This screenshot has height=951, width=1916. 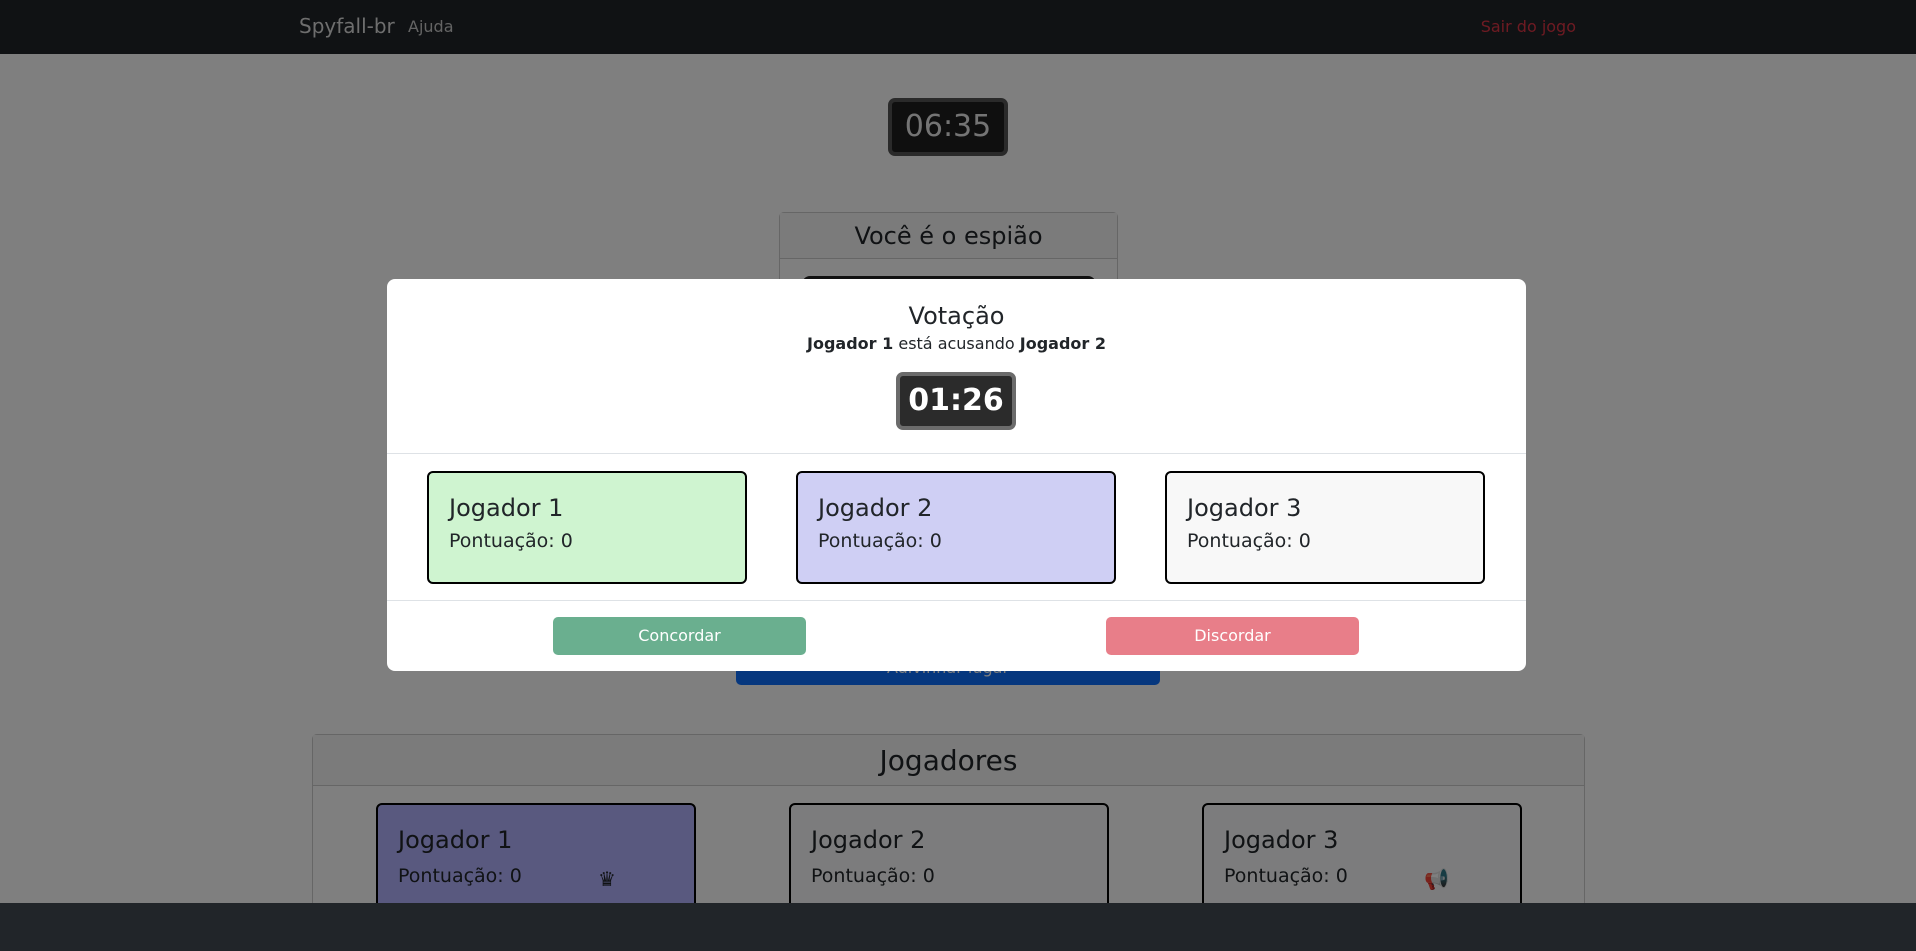 What do you see at coordinates (875, 508) in the screenshot?
I see `player-name: Jogador 2` at bounding box center [875, 508].